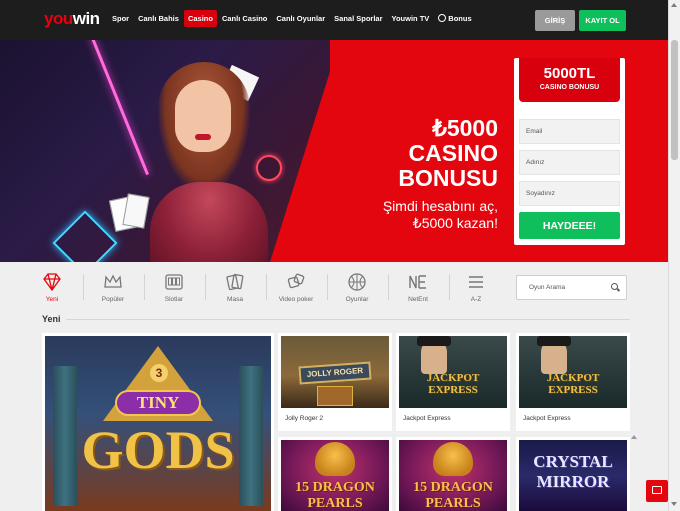  I want to click on jackpot-express-logo: JACKPOT EXPRESS, so click(573, 384).